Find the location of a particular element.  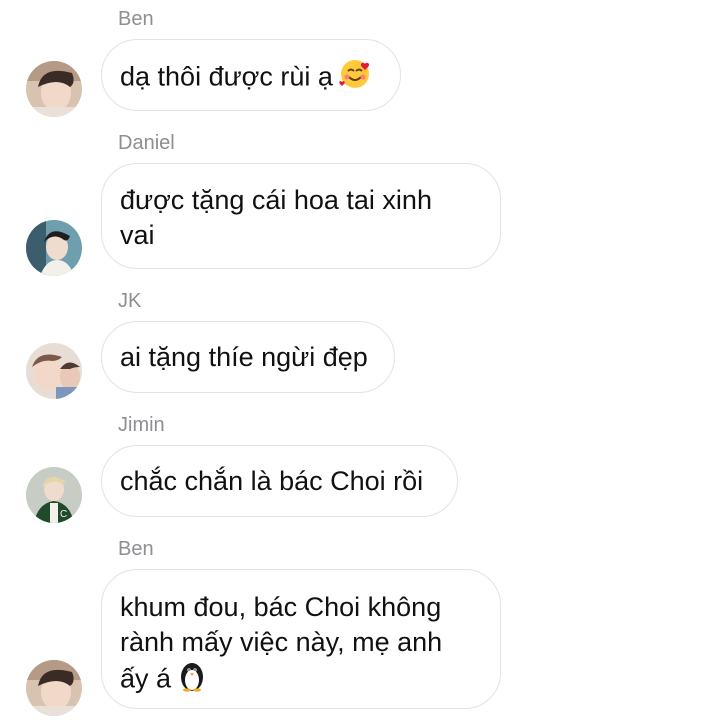

message-text-line: được tặng cái hoa tai xinh is located at coordinates (276, 200).